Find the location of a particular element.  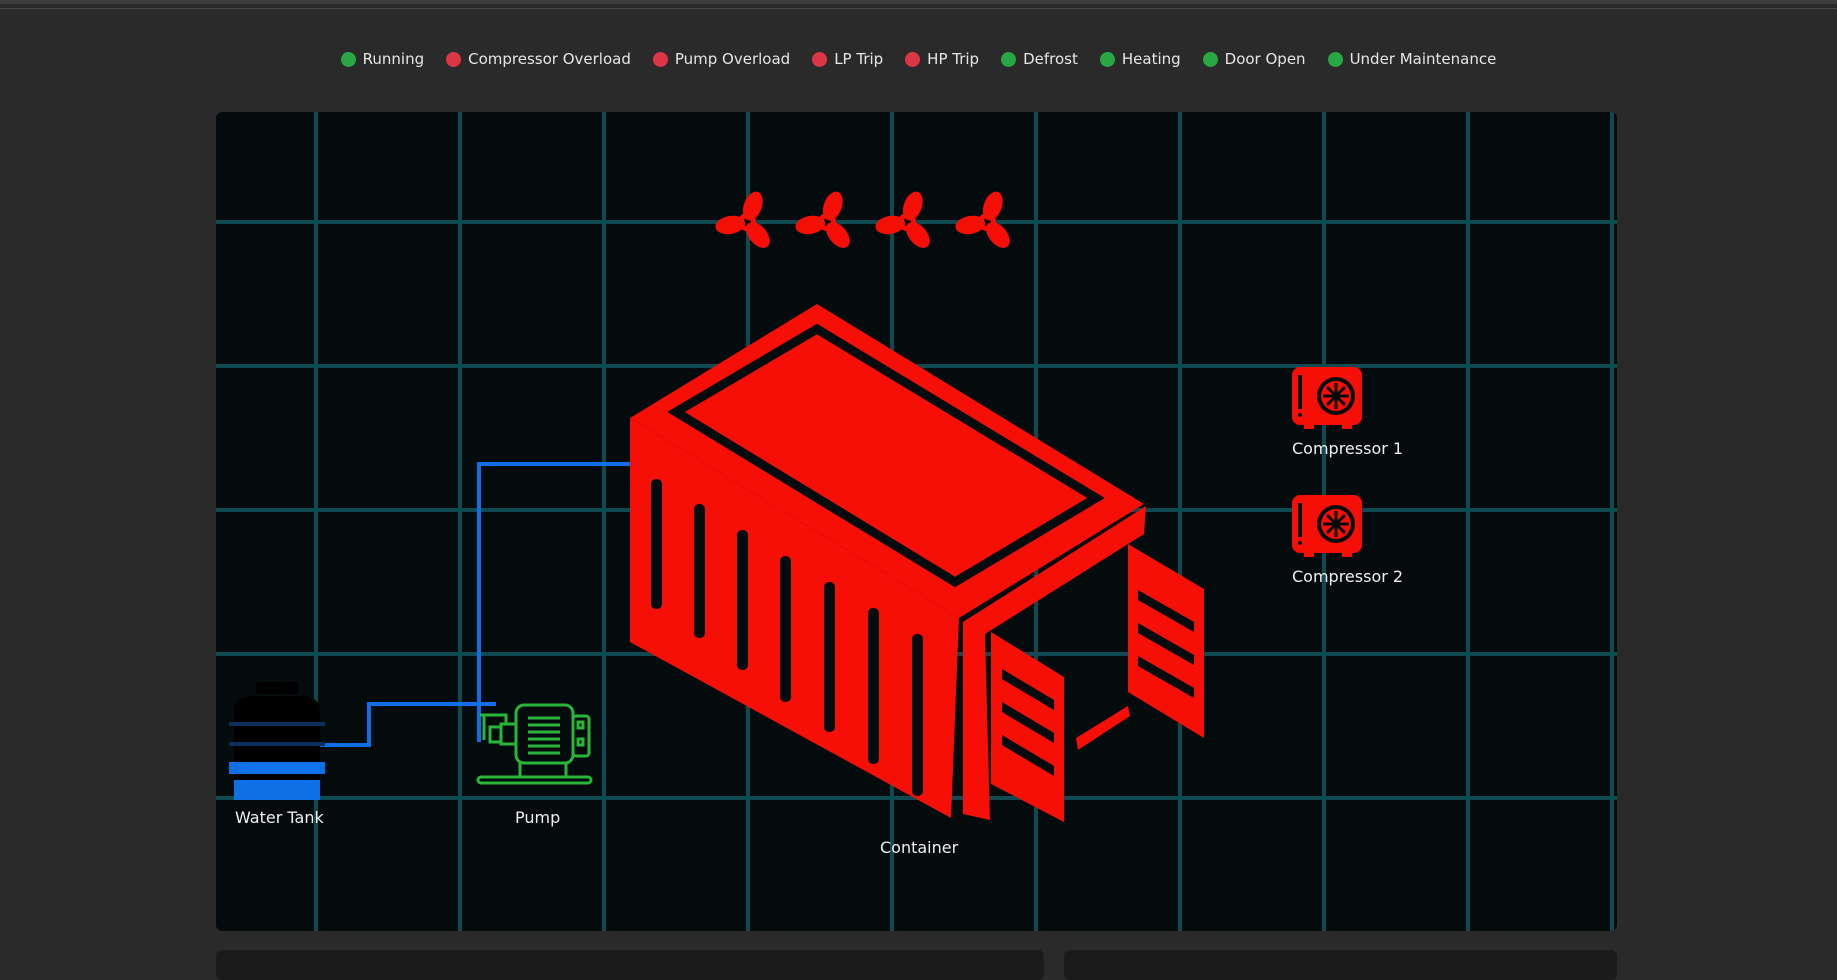

water-tank-label: Water Tank is located at coordinates (279, 817).